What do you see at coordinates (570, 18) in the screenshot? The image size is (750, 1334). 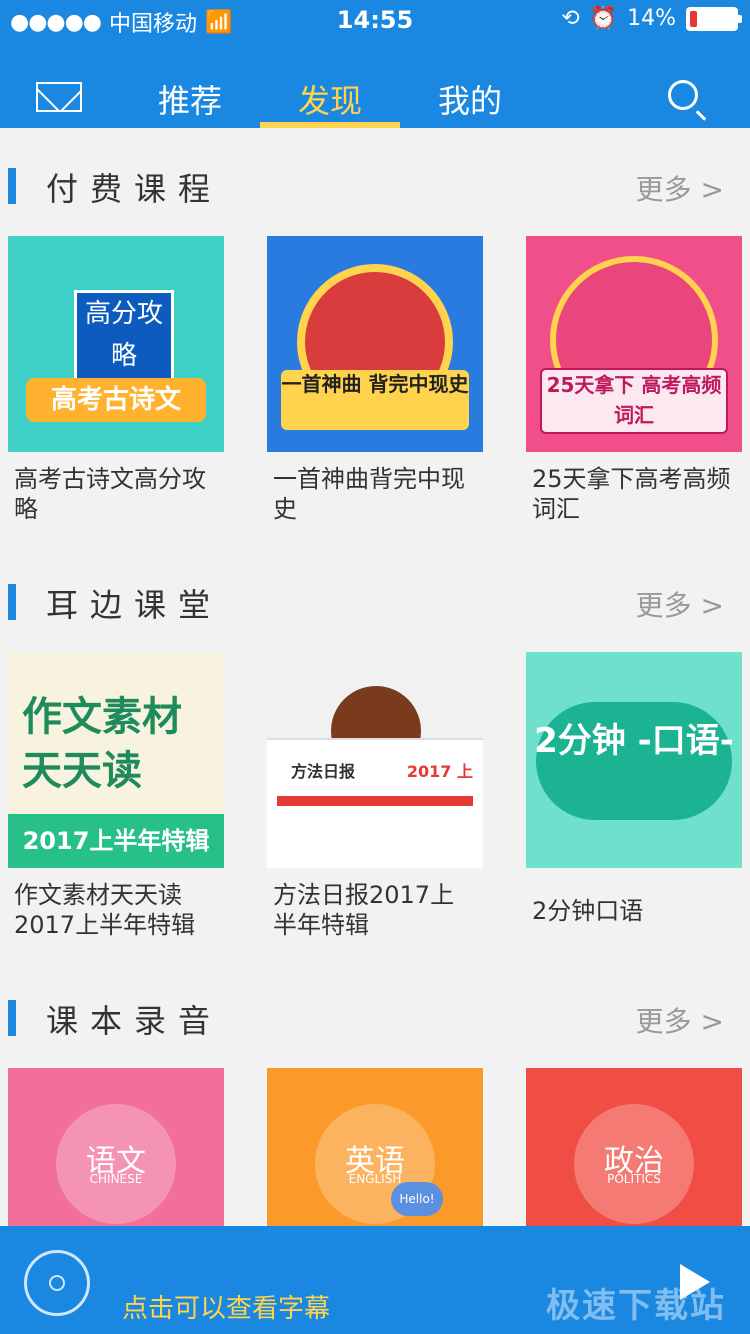 I see `rotation-lock-icon: ⟲` at bounding box center [570, 18].